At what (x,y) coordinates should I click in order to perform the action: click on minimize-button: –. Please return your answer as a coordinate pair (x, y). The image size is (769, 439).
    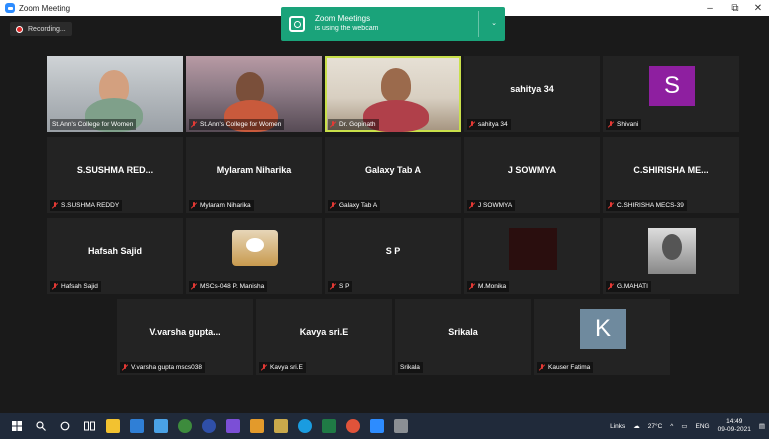
    Looking at the image, I should click on (710, 8).